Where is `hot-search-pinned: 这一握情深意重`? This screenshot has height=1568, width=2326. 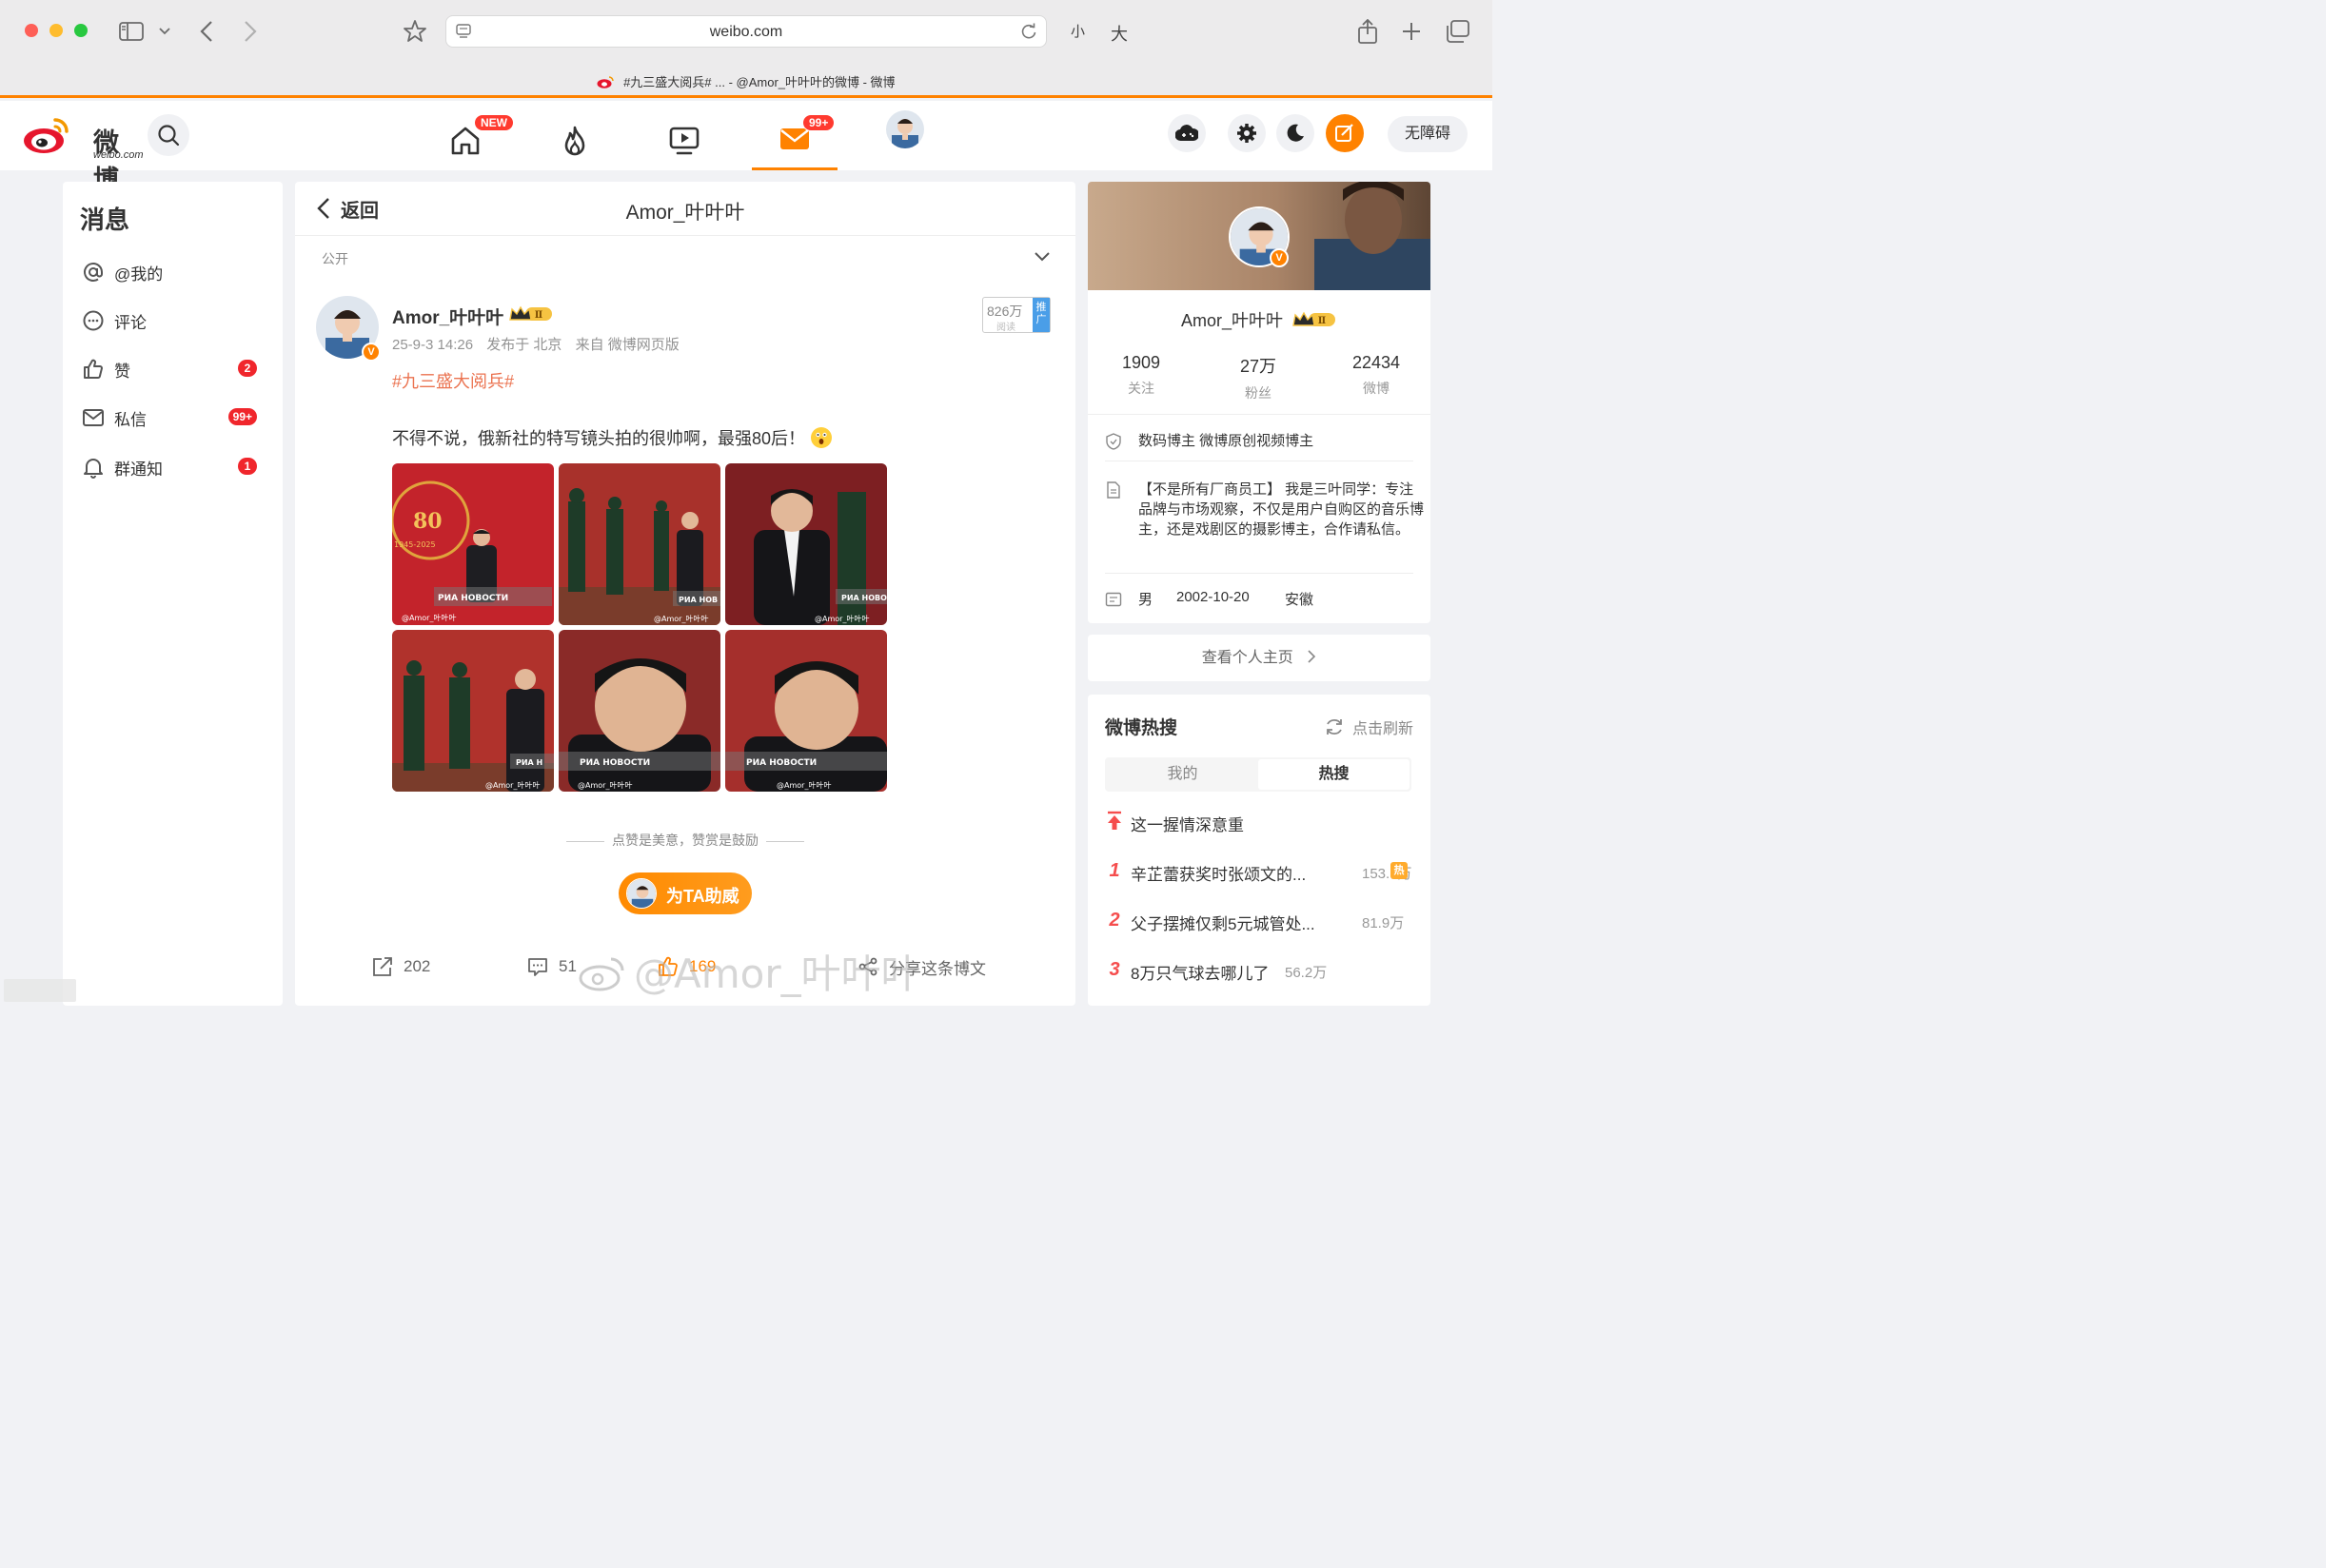
hot-search-pinned: 这一握情深意重 is located at coordinates (1258, 823).